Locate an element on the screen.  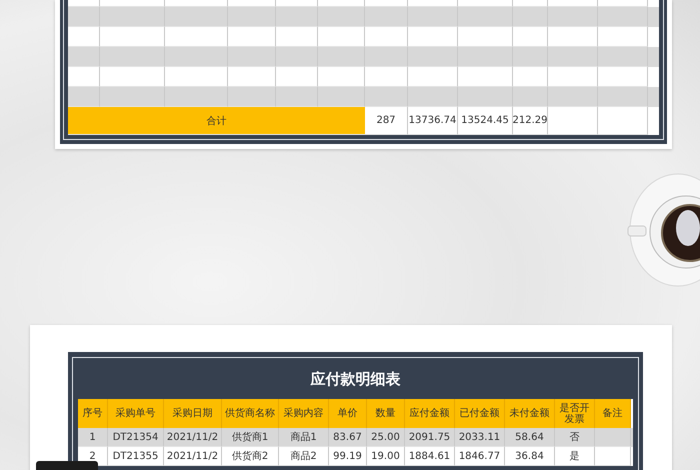
pen is located at coordinates (67, 465).